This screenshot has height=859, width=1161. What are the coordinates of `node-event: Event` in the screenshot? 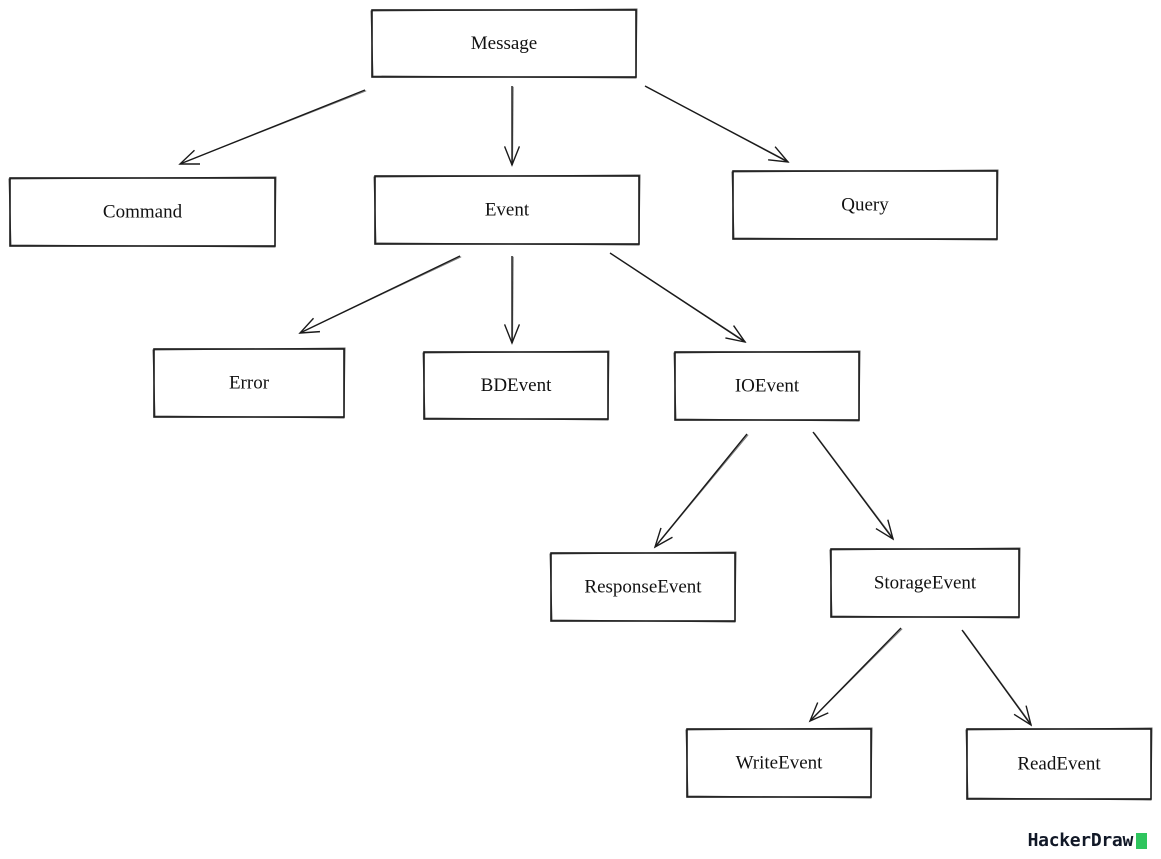 It's located at (507, 210).